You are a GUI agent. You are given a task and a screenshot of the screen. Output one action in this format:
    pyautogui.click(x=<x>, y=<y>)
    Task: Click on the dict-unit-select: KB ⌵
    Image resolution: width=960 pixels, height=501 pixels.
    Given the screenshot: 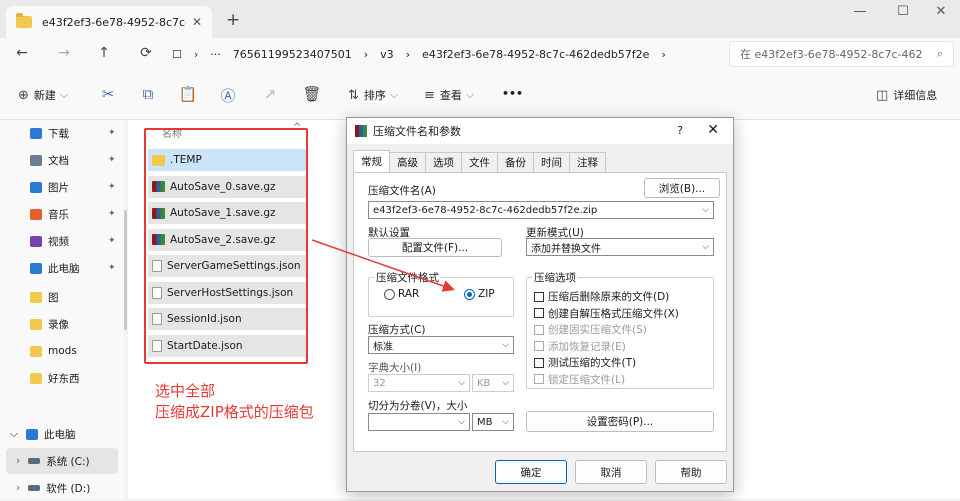 What is the action you would take?
    pyautogui.click(x=493, y=383)
    